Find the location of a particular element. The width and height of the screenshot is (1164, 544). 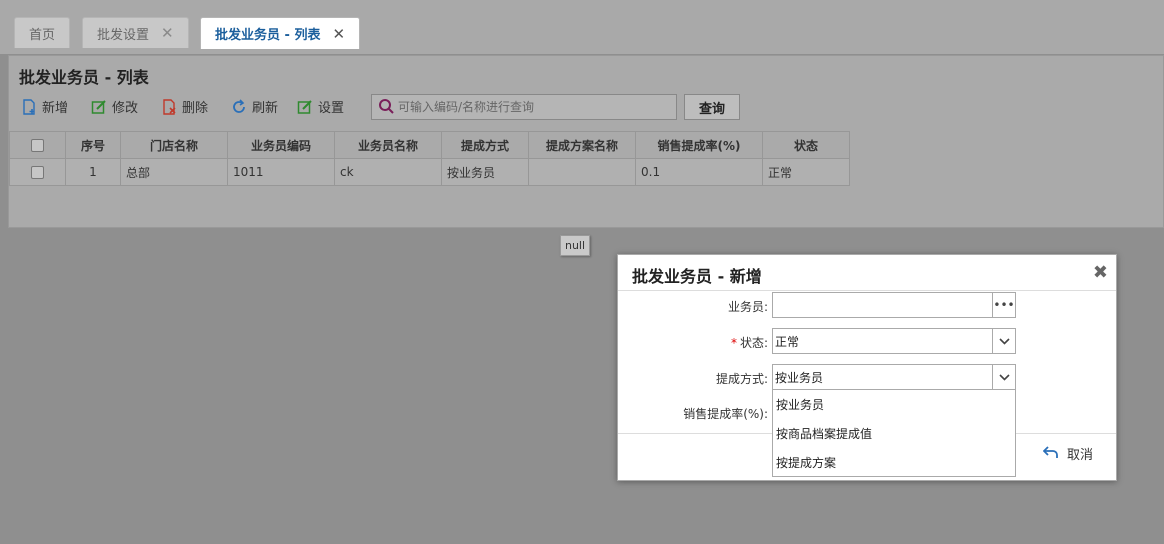

add-button: 新增 is located at coordinates (44, 106).